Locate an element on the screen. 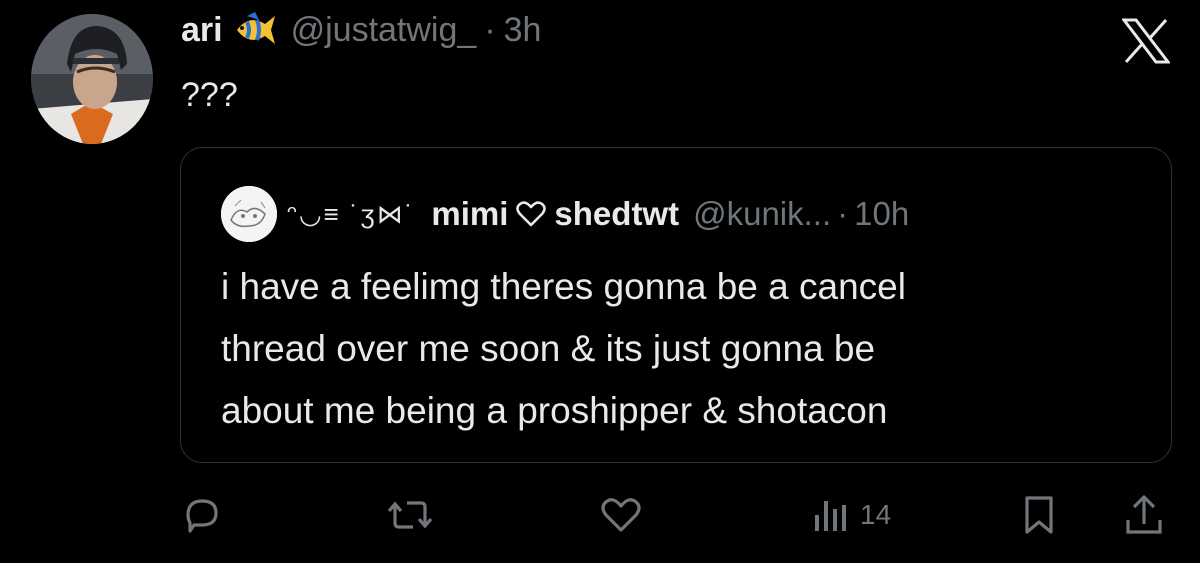  author-avatar is located at coordinates (92, 79).